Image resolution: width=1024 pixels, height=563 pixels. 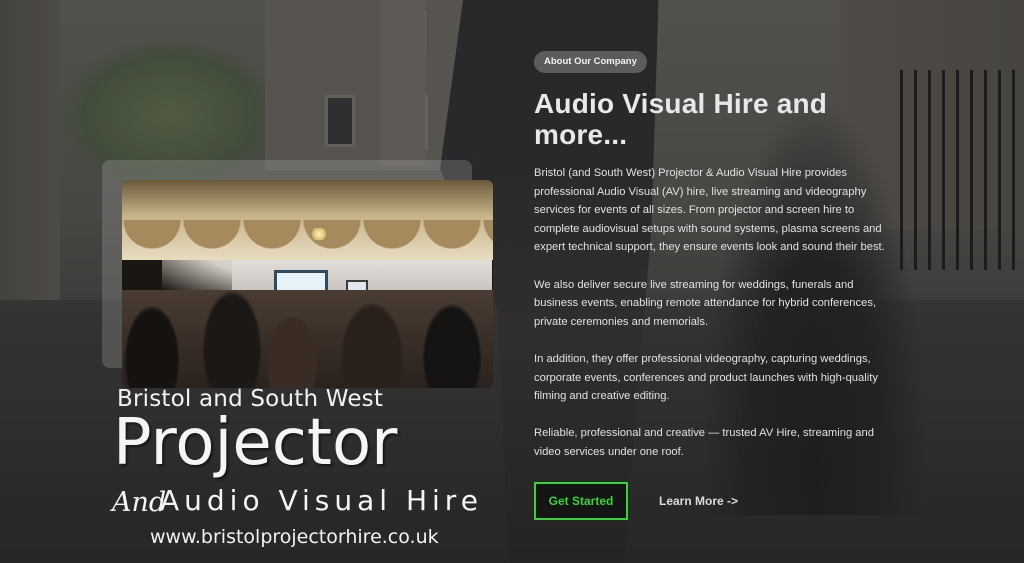 I want to click on logo-main-text: Projector, so click(x=255, y=443).